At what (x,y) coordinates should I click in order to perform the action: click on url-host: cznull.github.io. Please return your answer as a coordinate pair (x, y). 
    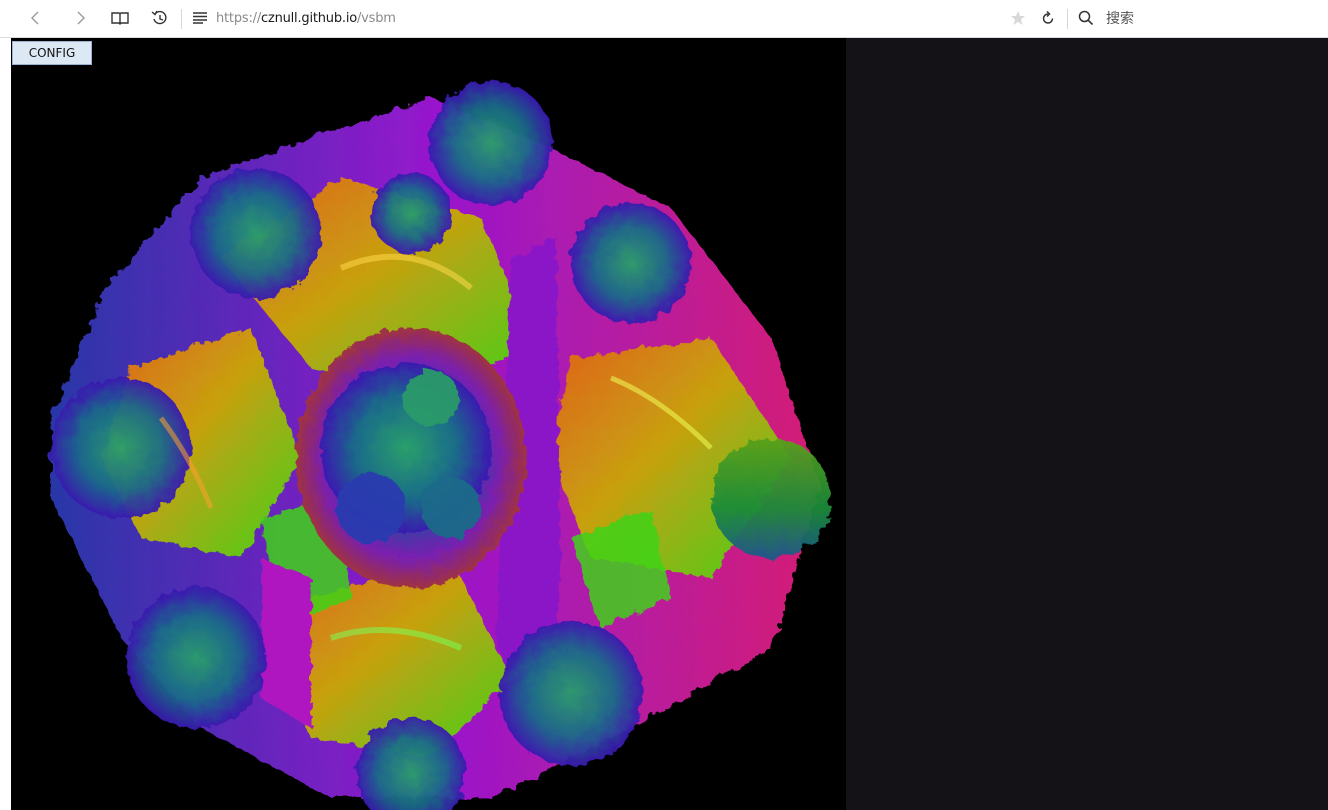
    Looking at the image, I should click on (309, 18).